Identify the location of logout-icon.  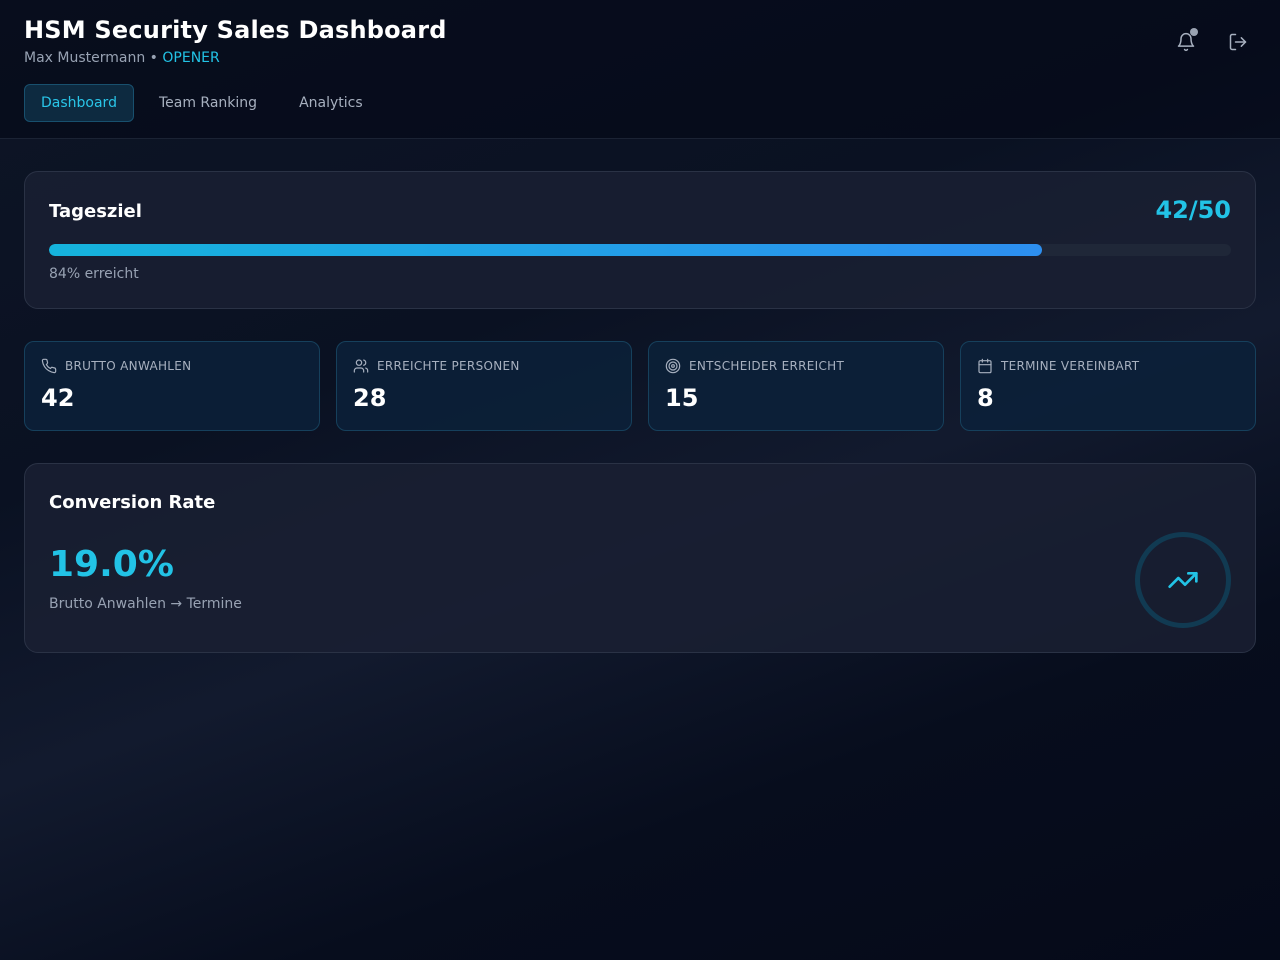
(1238, 42).